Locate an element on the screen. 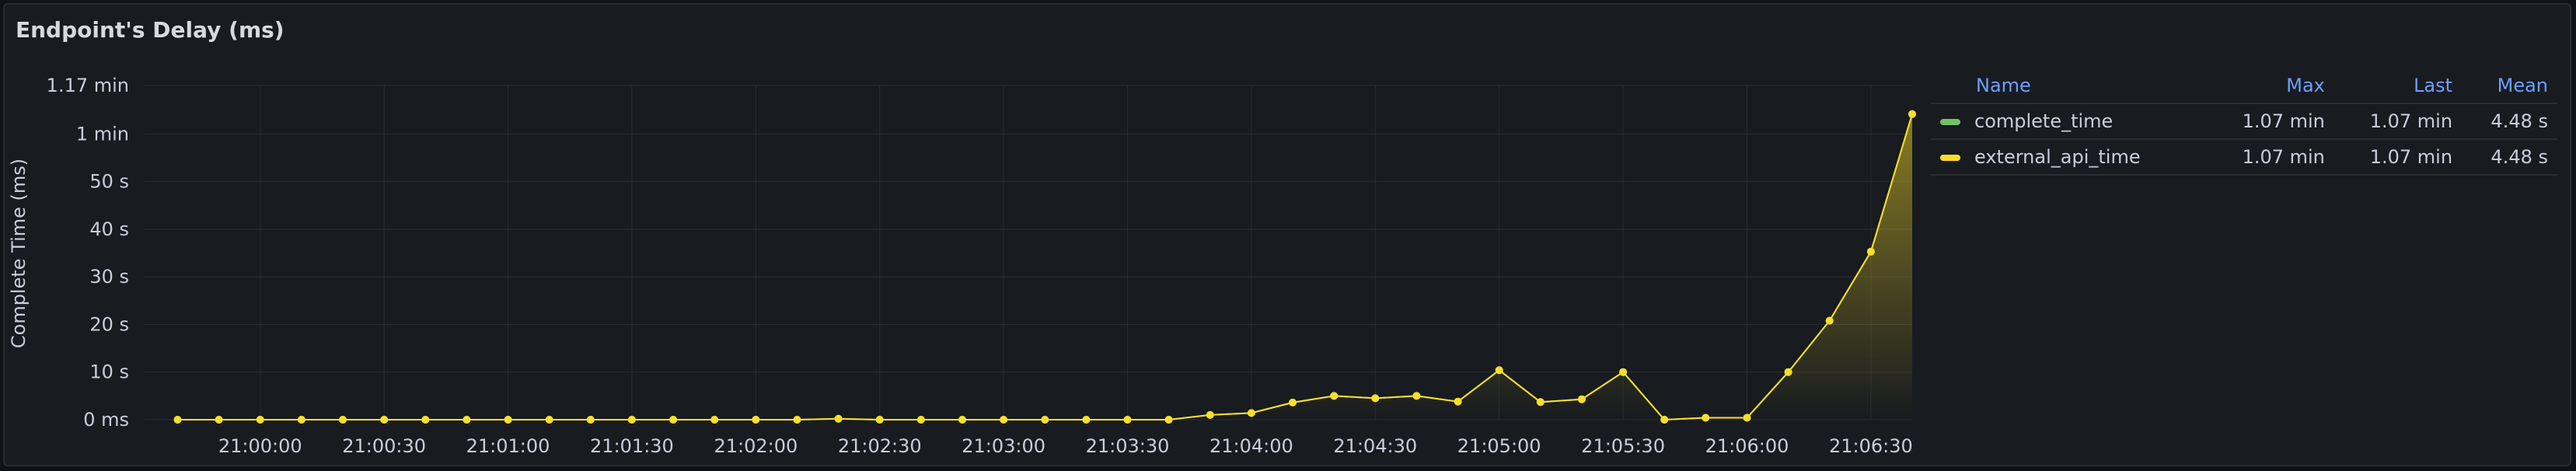 The image size is (2576, 471). legend-header-max: Max is located at coordinates (2270, 88).